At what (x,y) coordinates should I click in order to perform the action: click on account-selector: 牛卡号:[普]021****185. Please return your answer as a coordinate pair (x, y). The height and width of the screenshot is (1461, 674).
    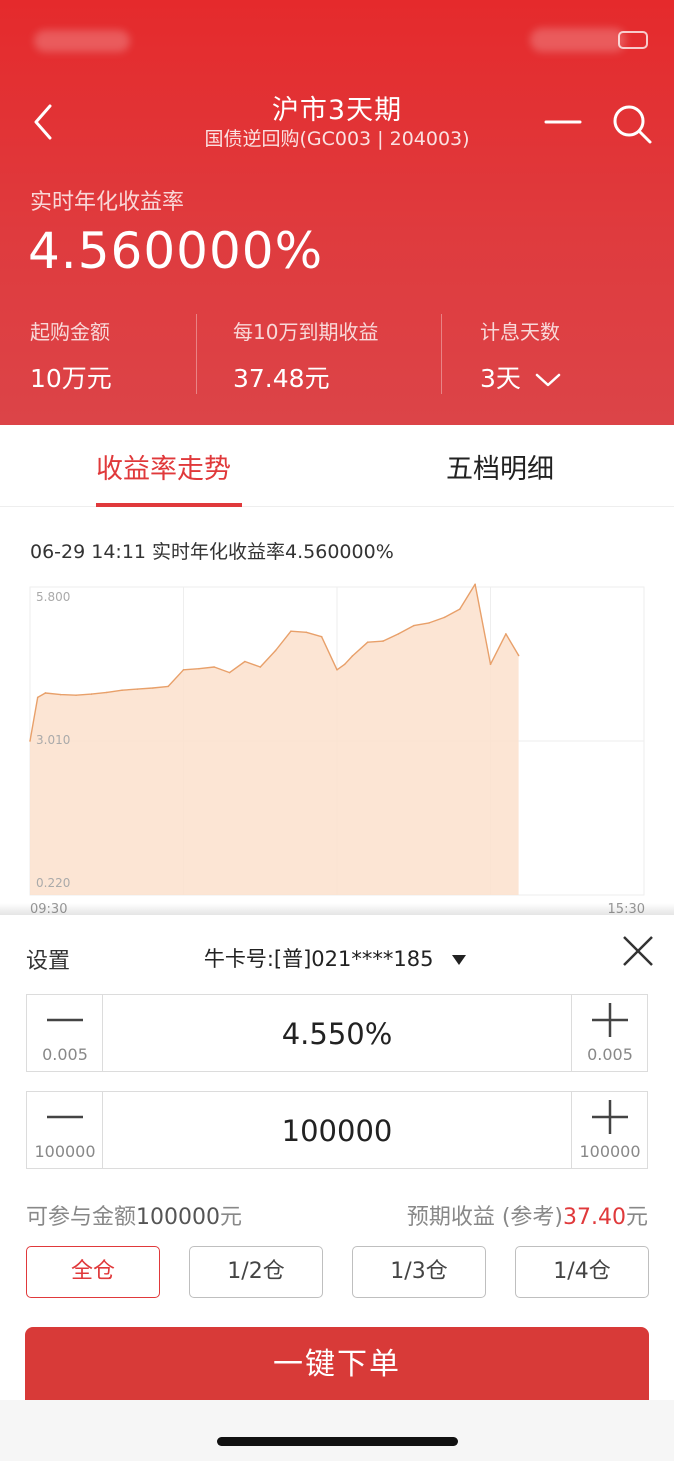
    Looking at the image, I should click on (337, 958).